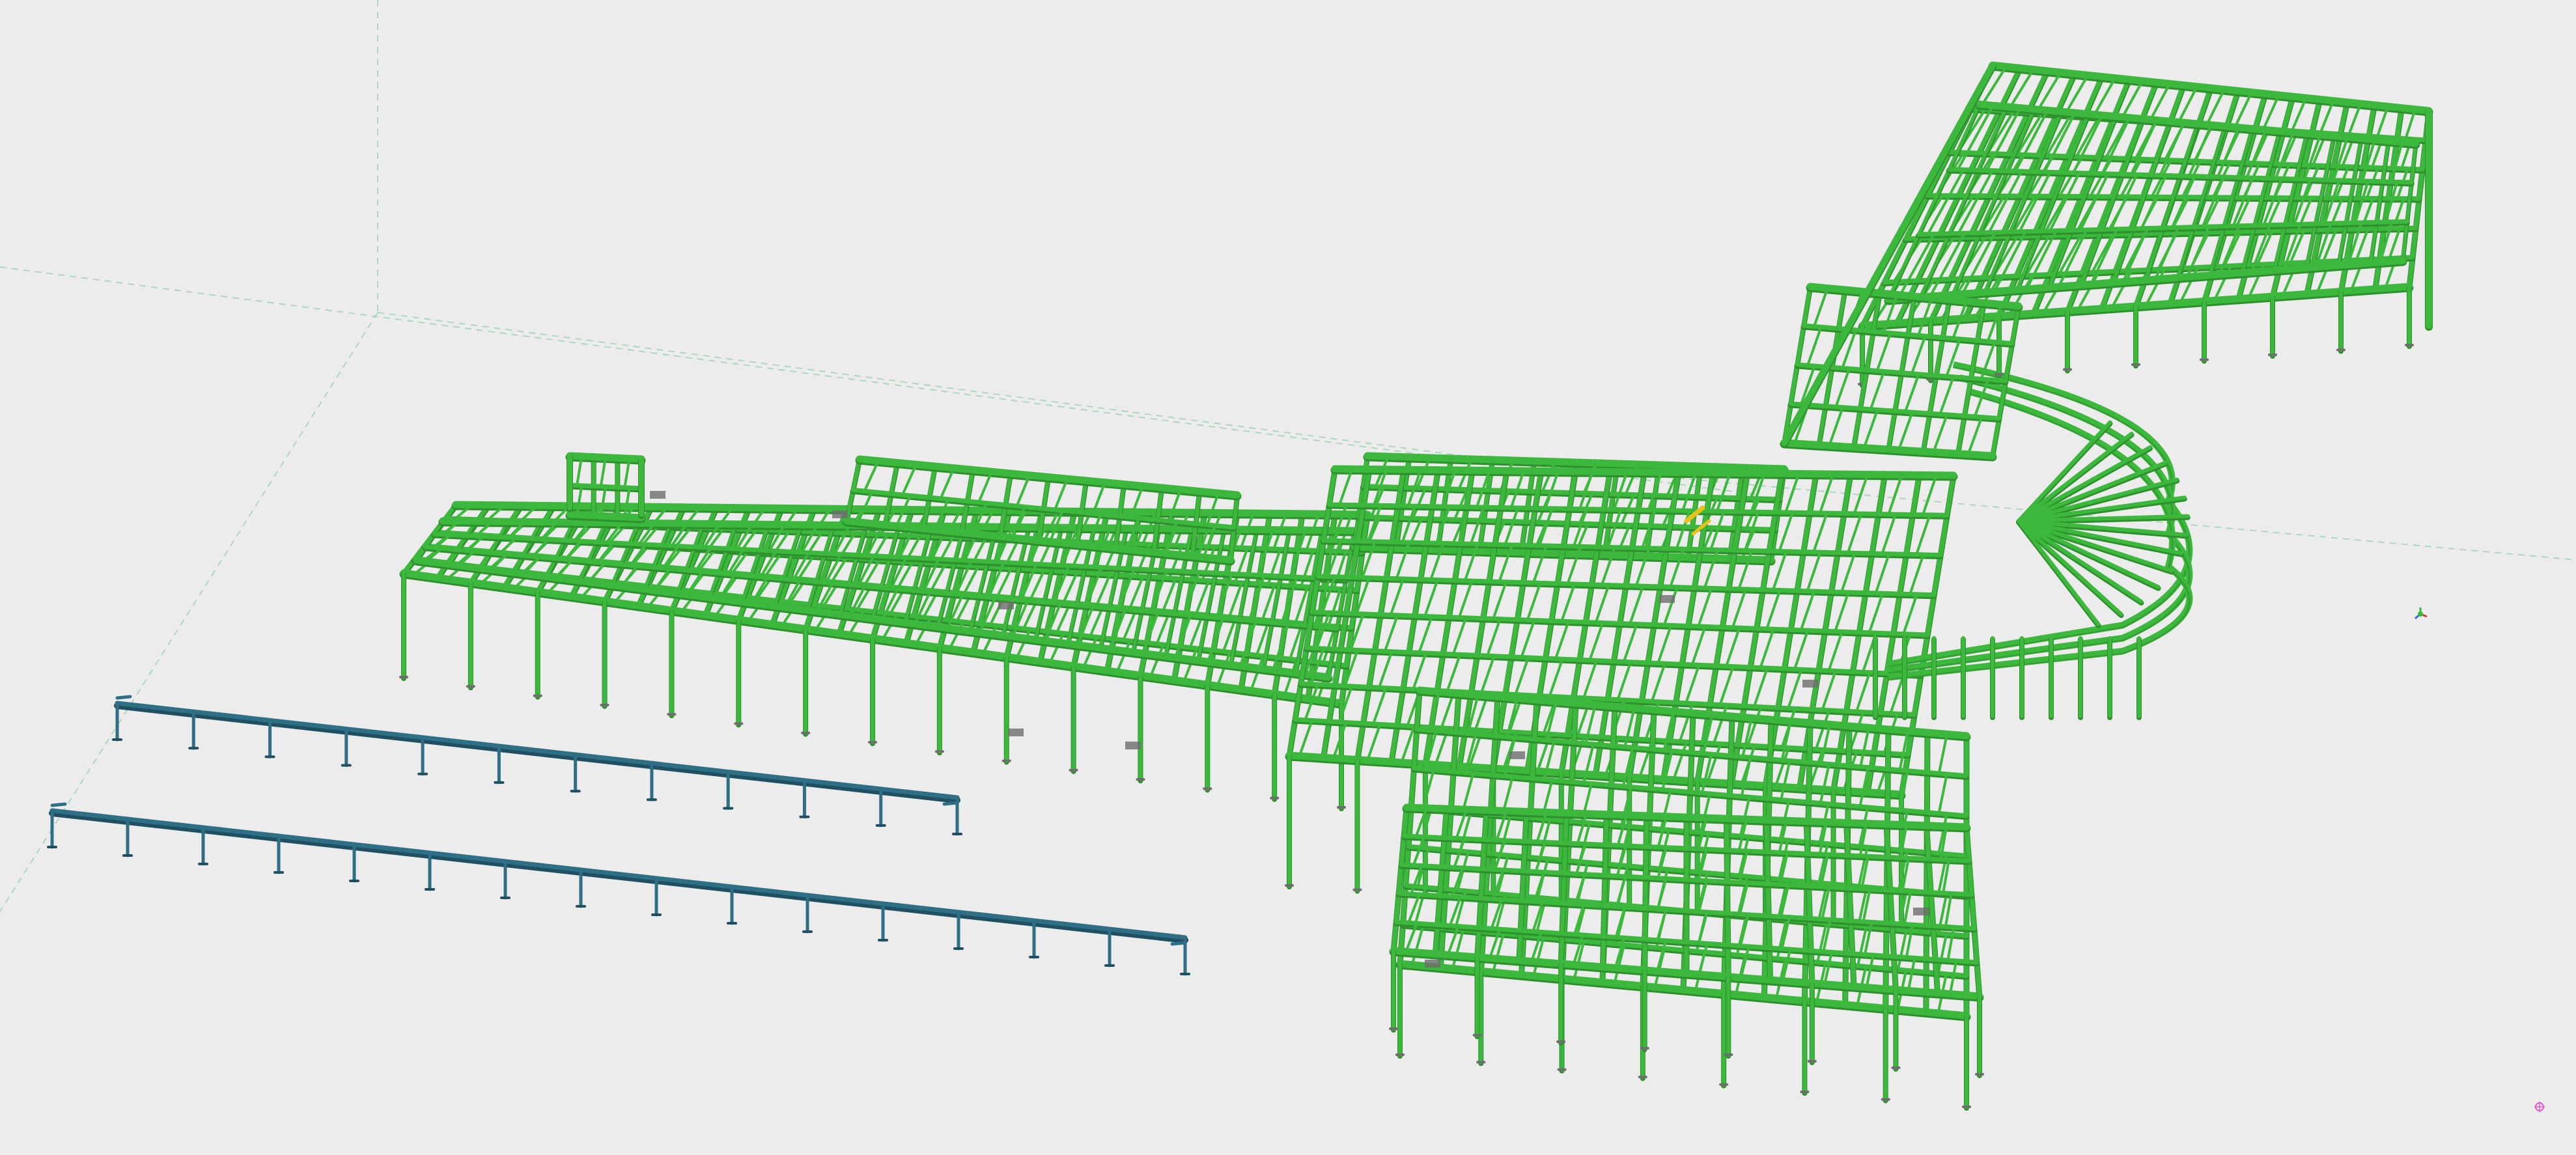 The width and height of the screenshot is (2576, 1155). What do you see at coordinates (2033, 540) in the screenshot?
I see `rotunda-frame` at bounding box center [2033, 540].